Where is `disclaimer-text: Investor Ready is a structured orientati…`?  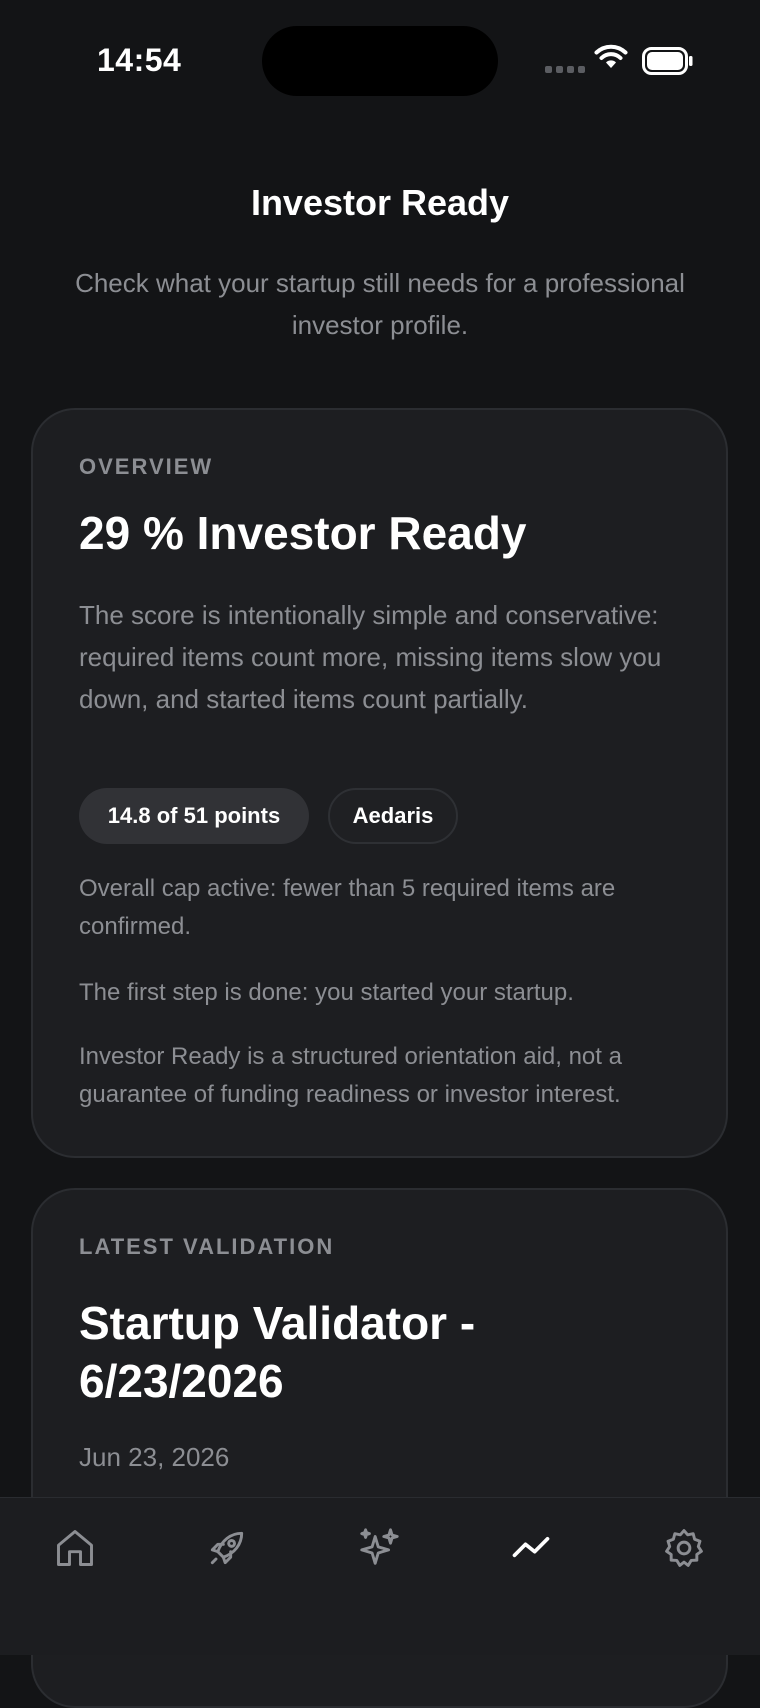
disclaimer-text: Investor Ready is a structured orientati… is located at coordinates (350, 1075).